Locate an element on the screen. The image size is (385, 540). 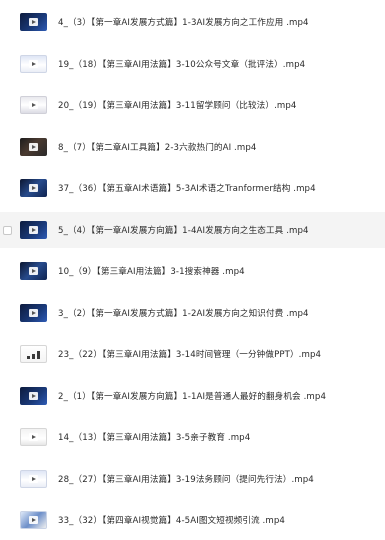
file-name: 14_（13）【第三章AI用法篇】3-5亲子教育 .mp4 is located at coordinates (154, 438).